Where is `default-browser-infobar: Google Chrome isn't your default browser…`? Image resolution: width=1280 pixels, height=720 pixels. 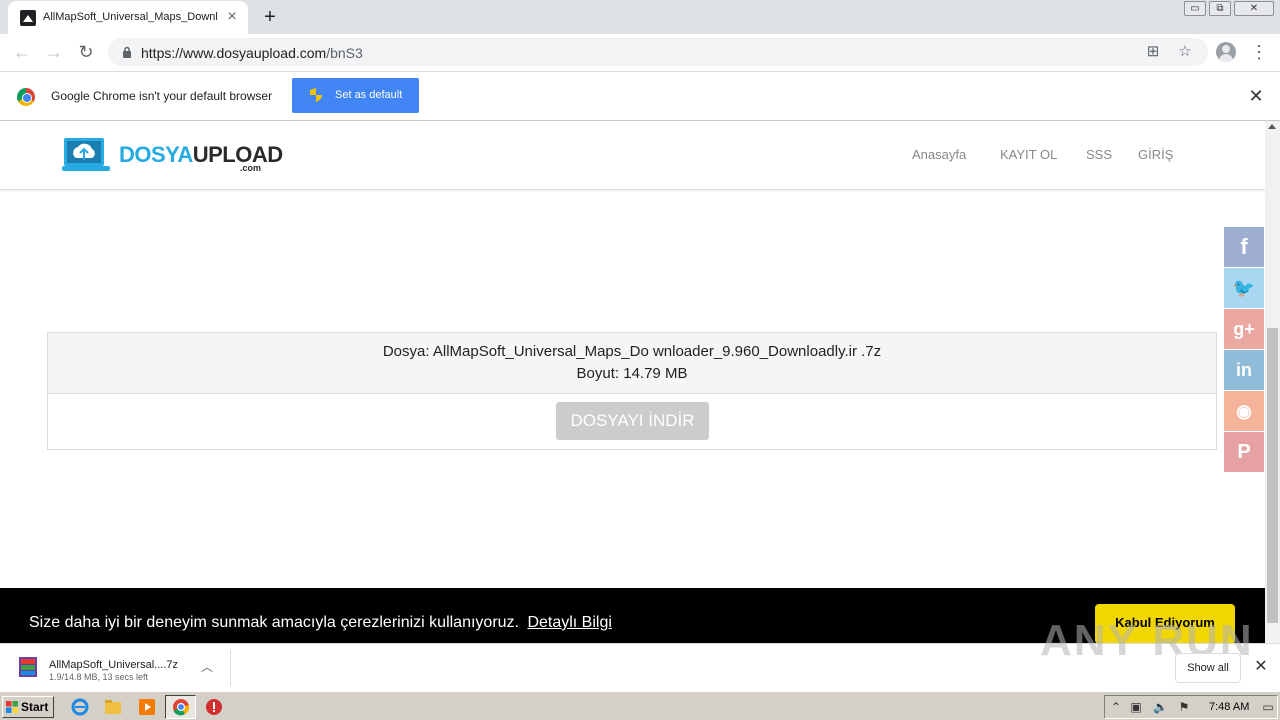
default-browser-infobar: Google Chrome isn't your default browser… is located at coordinates (640, 96).